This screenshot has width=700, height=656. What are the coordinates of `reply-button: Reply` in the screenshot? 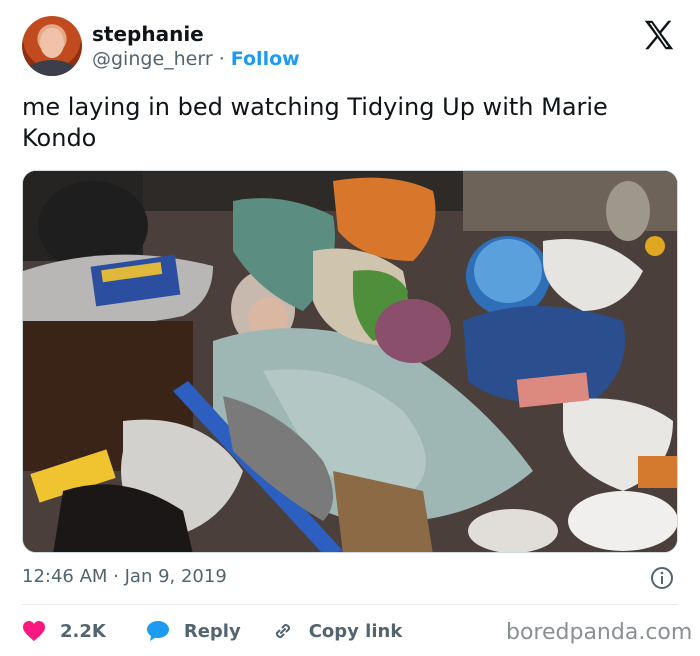 It's located at (193, 631).